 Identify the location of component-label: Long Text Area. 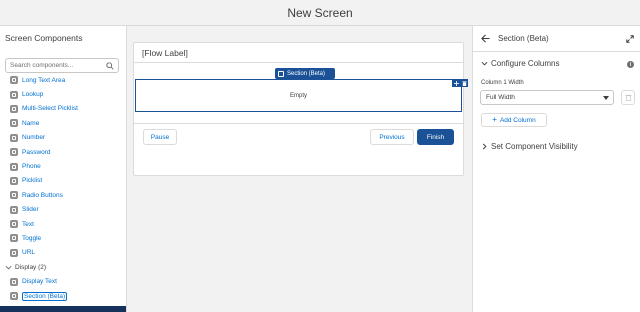
(44, 80).